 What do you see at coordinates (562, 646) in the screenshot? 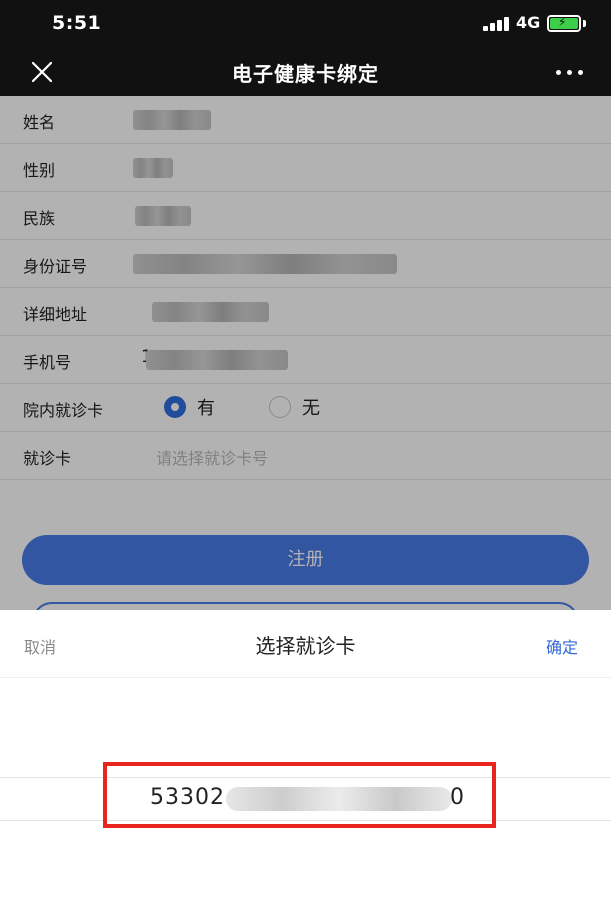
I see `confirm-button: 确定` at bounding box center [562, 646].